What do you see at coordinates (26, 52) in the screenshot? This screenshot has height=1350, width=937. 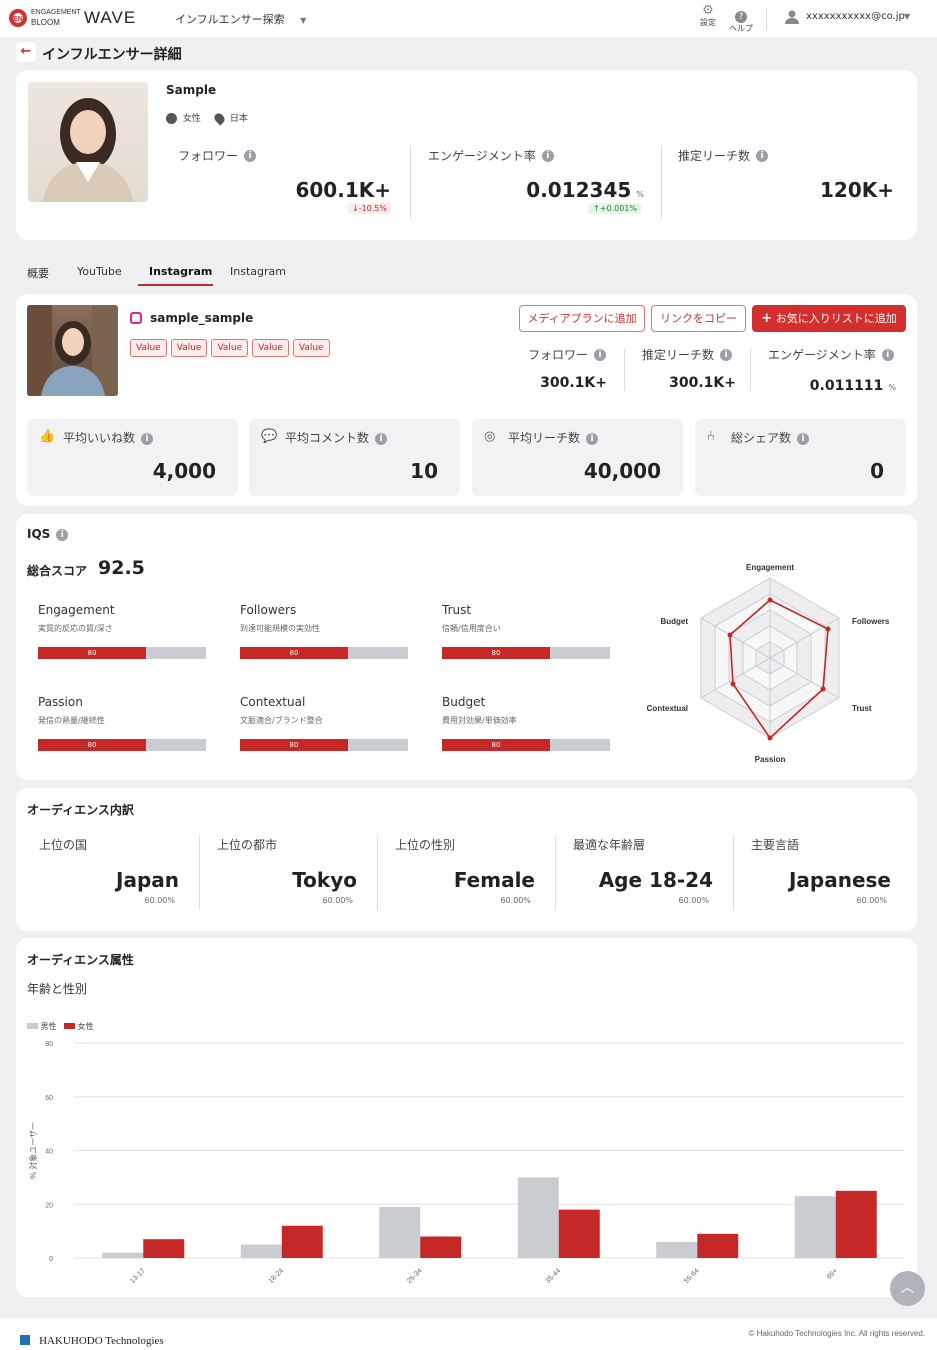 I see `back-button: ←` at bounding box center [26, 52].